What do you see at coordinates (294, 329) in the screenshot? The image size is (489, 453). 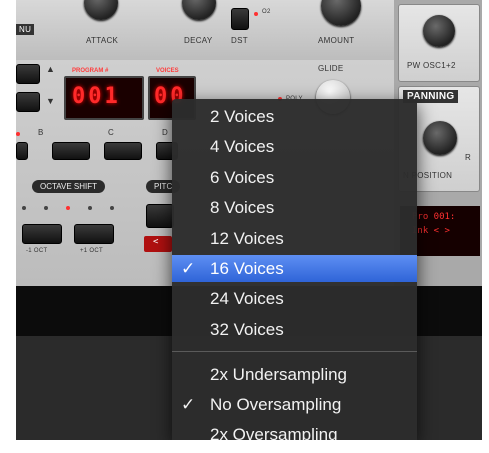 I see `menu-item-32-voices: 32 Voices` at bounding box center [294, 329].